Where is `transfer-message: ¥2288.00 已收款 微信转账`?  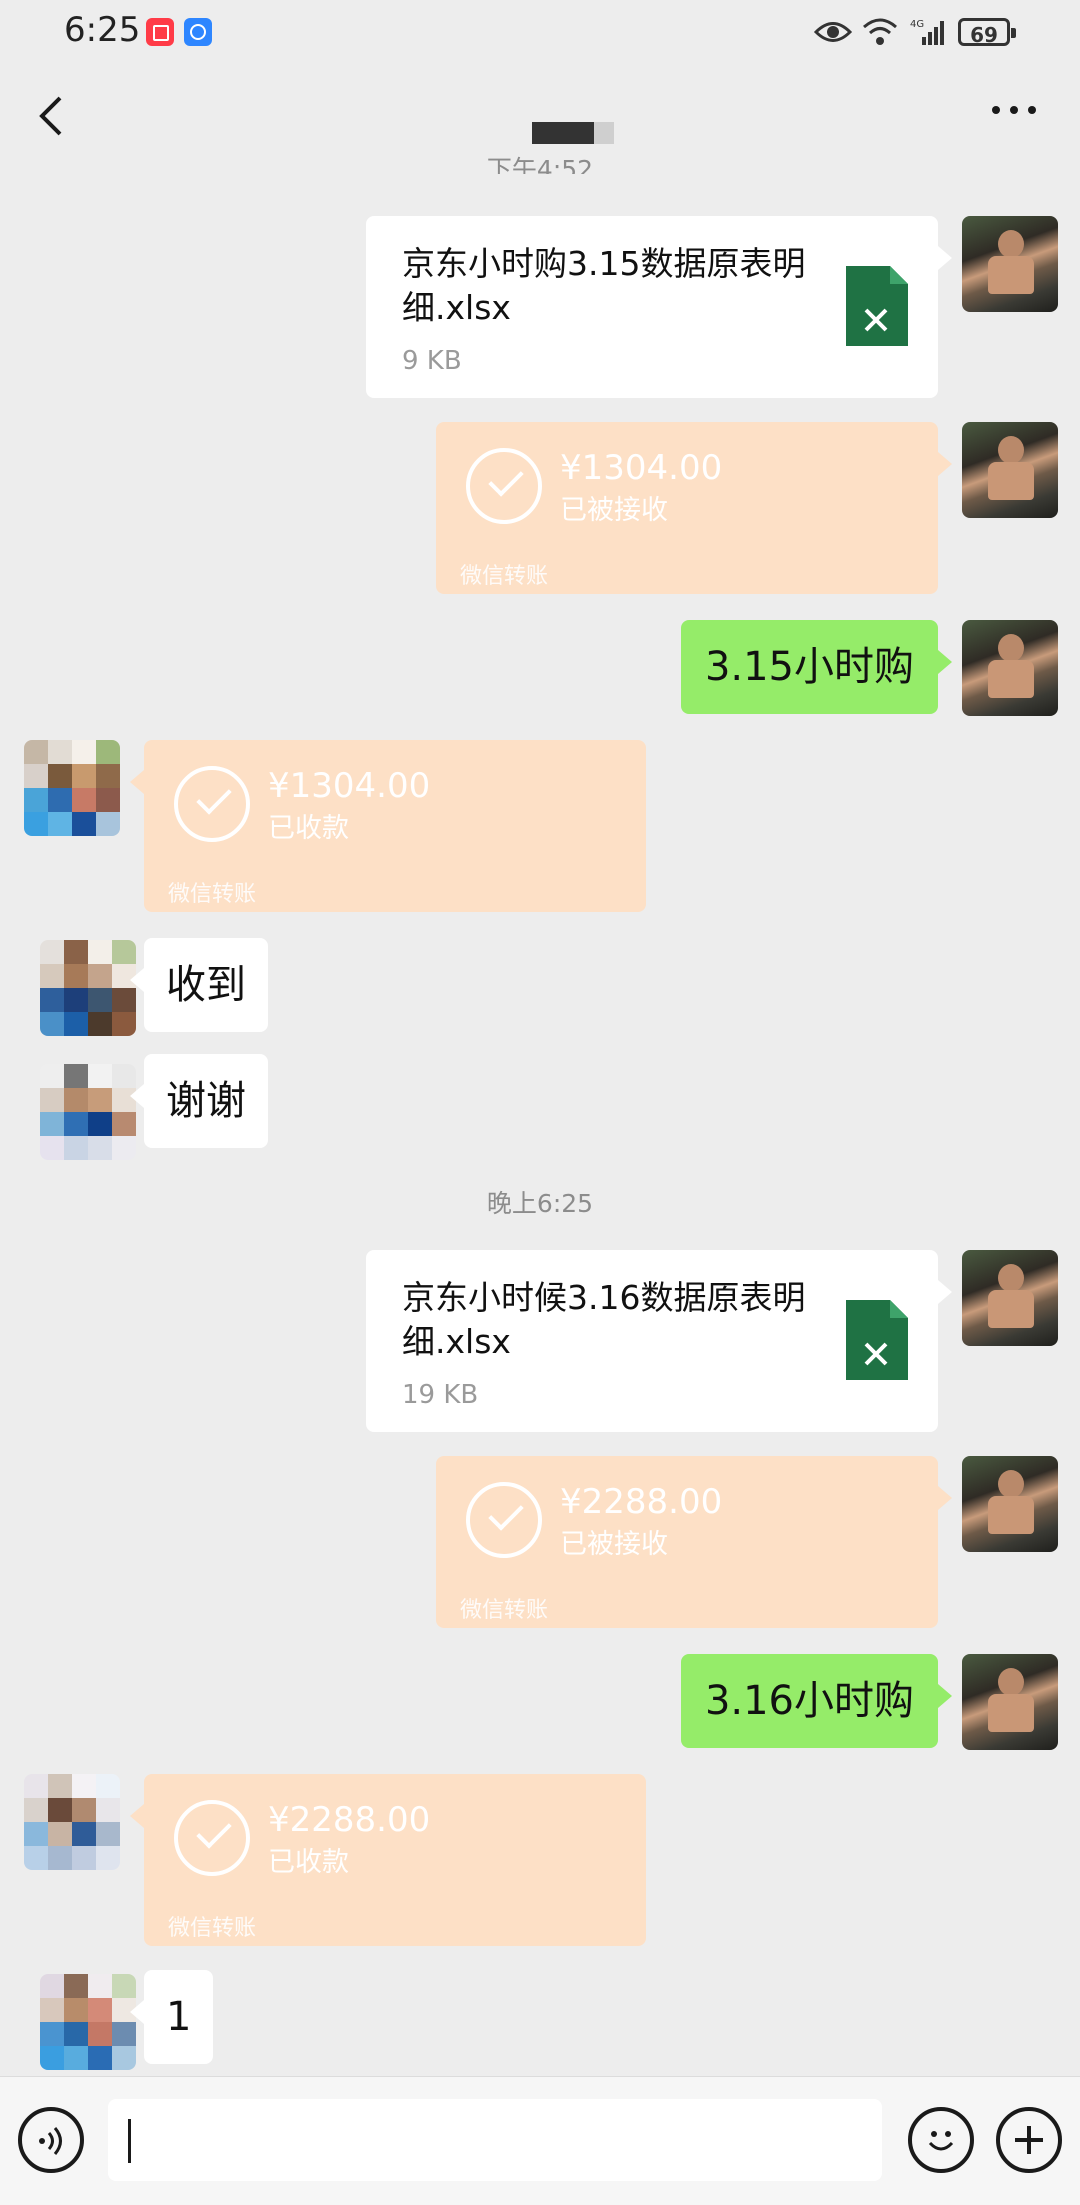 transfer-message: ¥2288.00 已收款 微信转账 is located at coordinates (388, 1860).